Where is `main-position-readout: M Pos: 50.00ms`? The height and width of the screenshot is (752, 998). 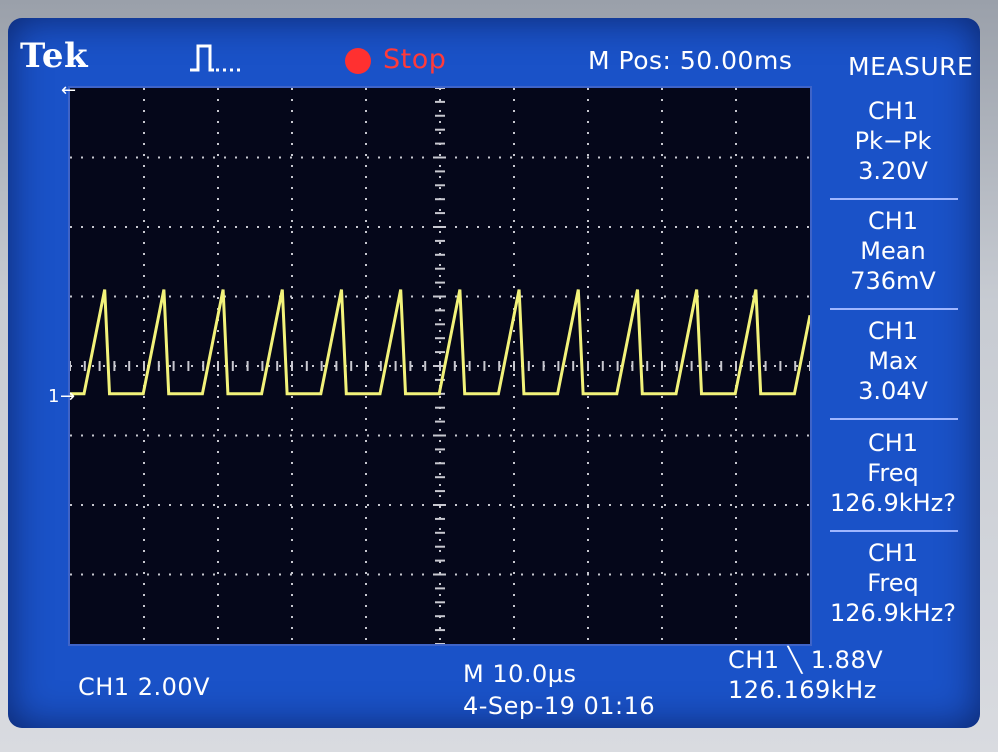
main-position-readout: M Pos: 50.00ms is located at coordinates (690, 60).